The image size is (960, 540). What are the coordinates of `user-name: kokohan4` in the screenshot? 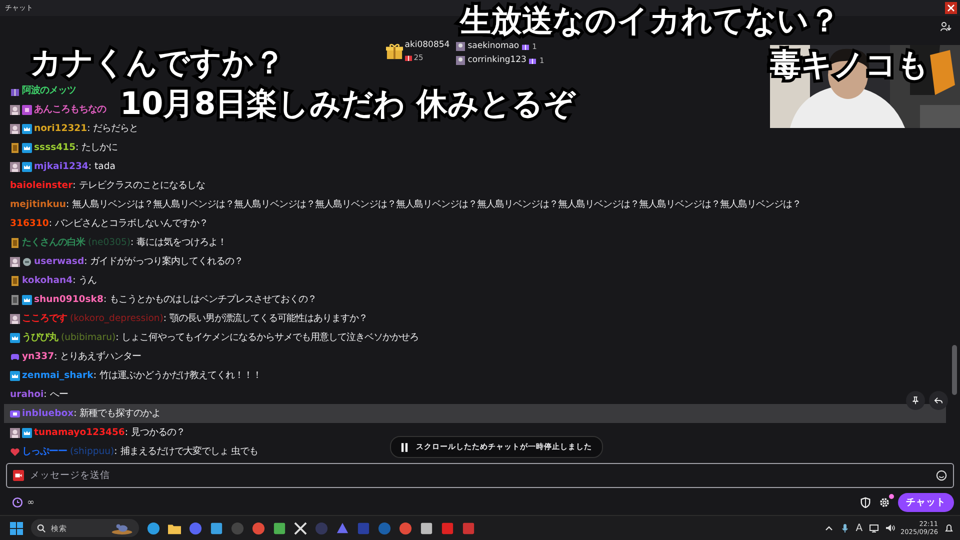 It's located at (47, 280).